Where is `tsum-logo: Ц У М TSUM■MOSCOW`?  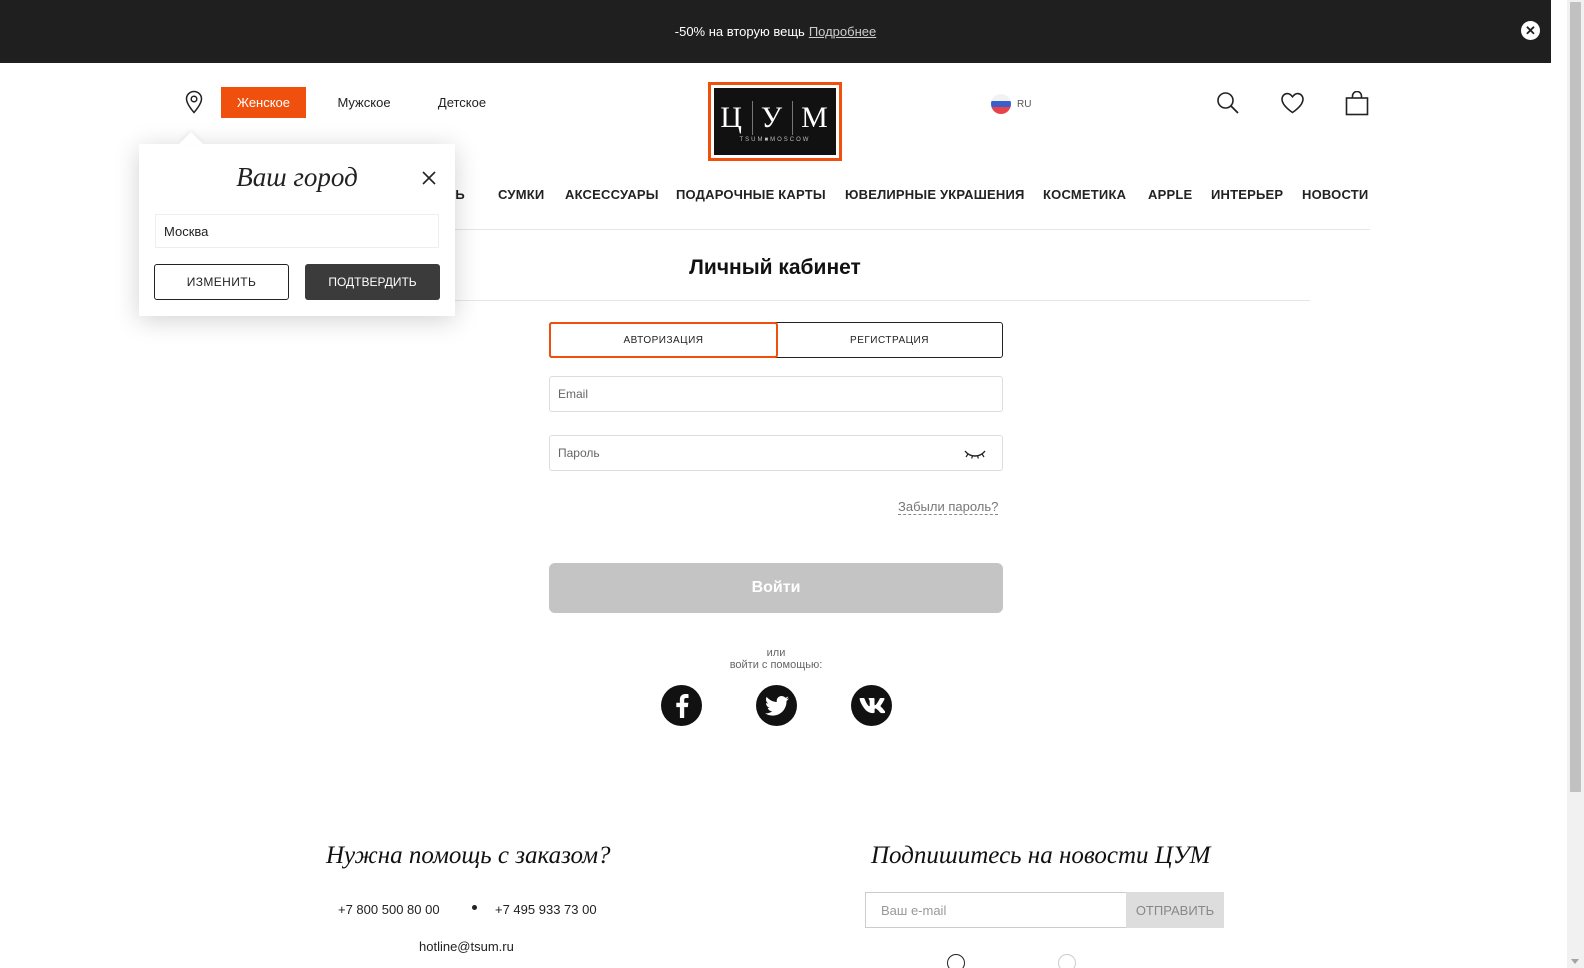 tsum-logo: Ц У М TSUM■MOSCOW is located at coordinates (775, 121).